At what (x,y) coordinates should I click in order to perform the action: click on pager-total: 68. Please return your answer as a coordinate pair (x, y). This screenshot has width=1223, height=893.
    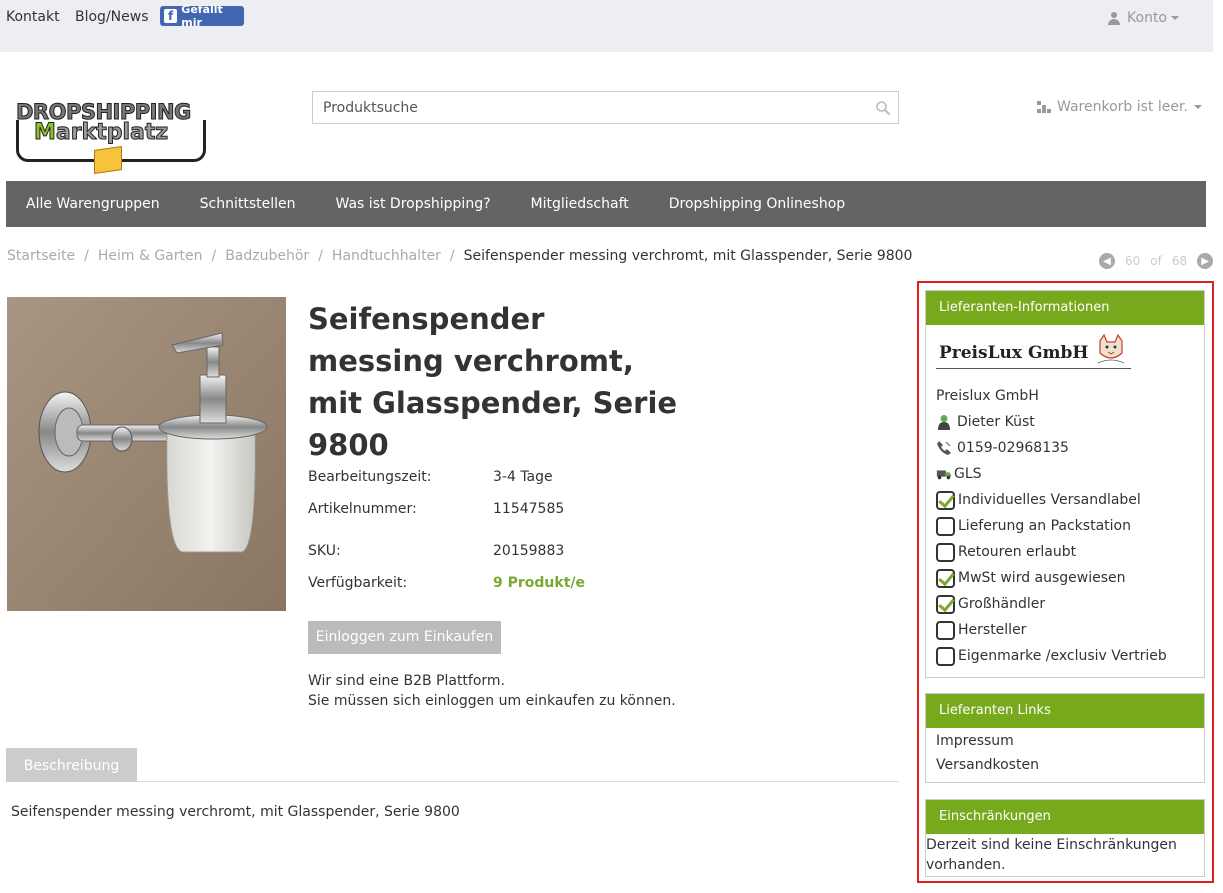
    Looking at the image, I should click on (1179, 261).